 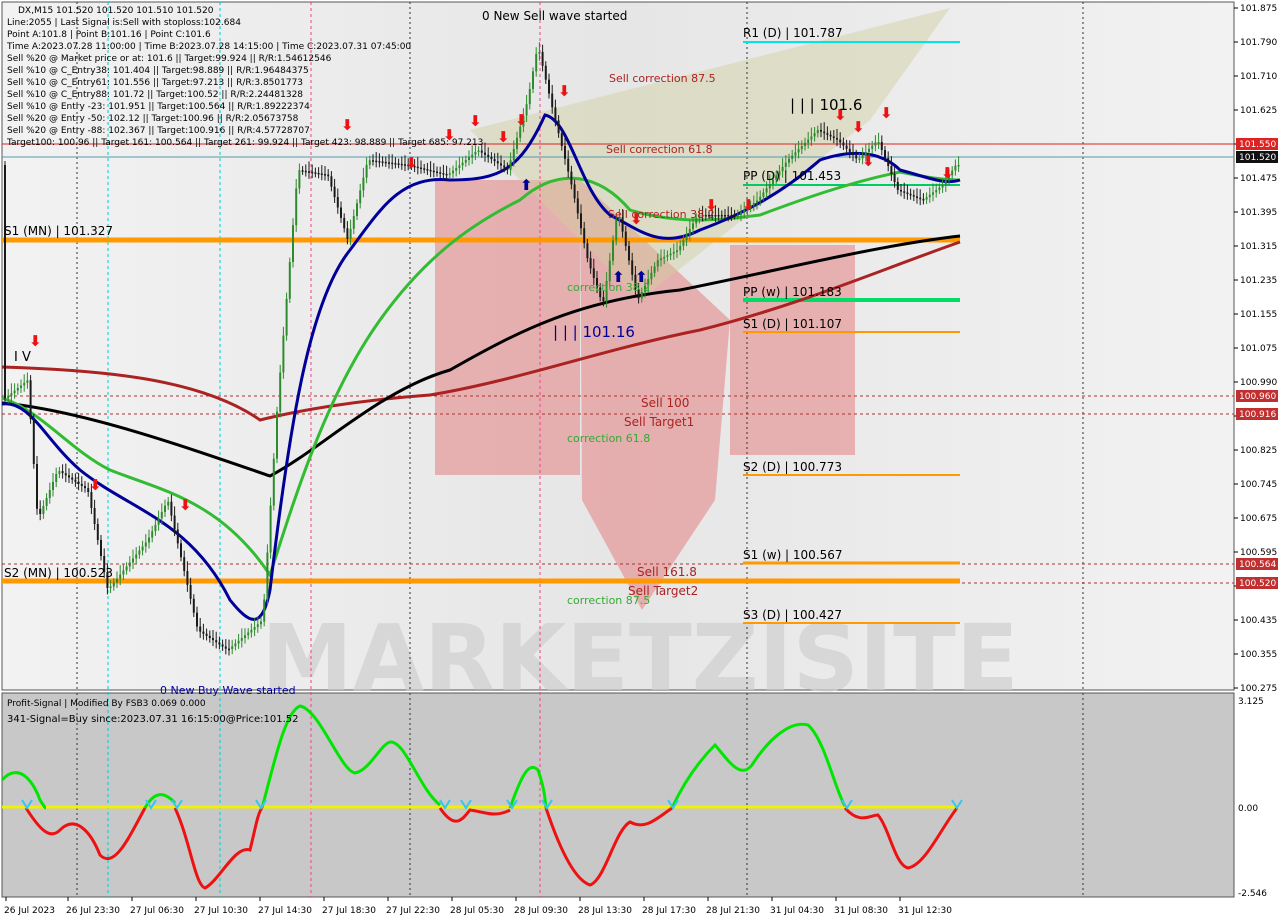 I want to click on price-axis-label: 101.155, so click(x=1258, y=315).